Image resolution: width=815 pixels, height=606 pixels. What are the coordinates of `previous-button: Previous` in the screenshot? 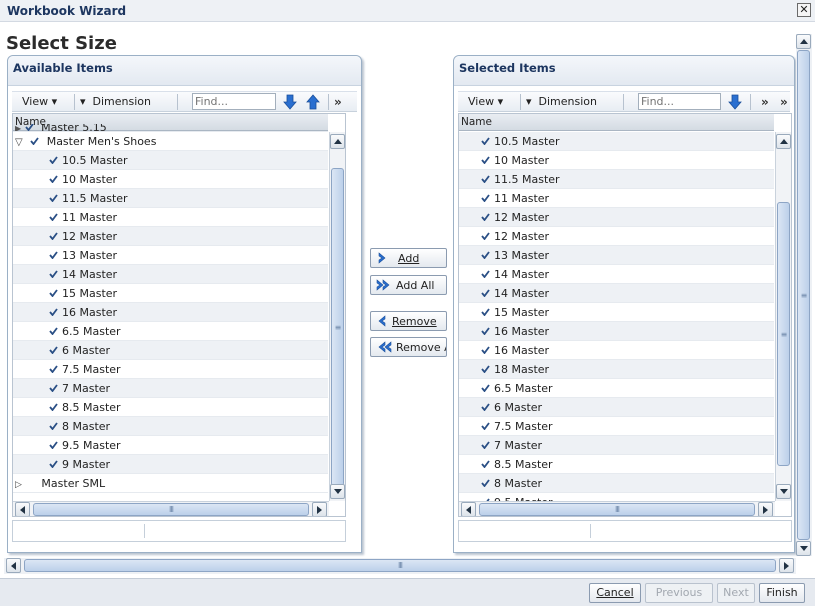 It's located at (679, 593).